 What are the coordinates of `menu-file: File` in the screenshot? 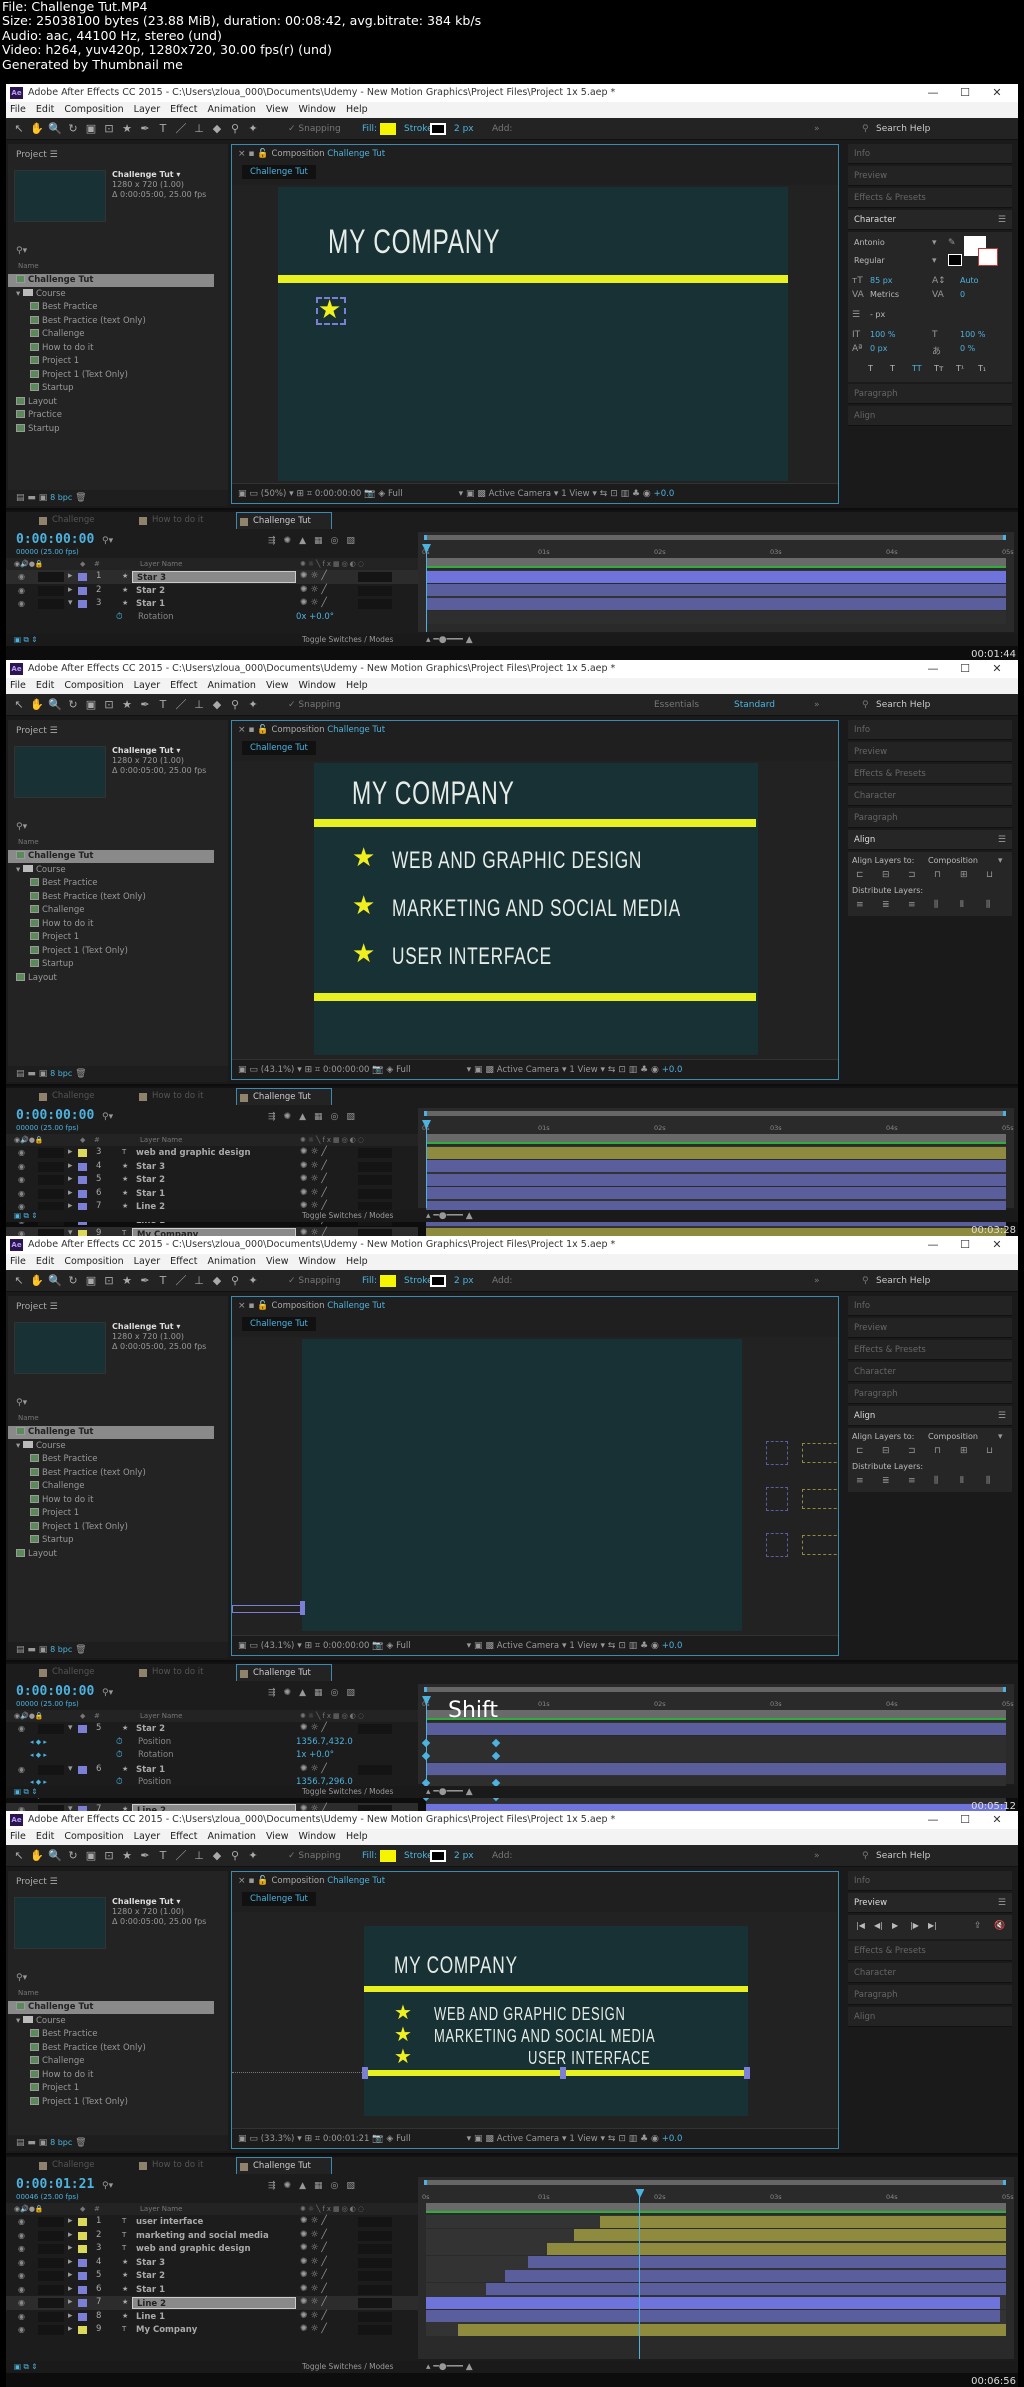 It's located at (18, 686).